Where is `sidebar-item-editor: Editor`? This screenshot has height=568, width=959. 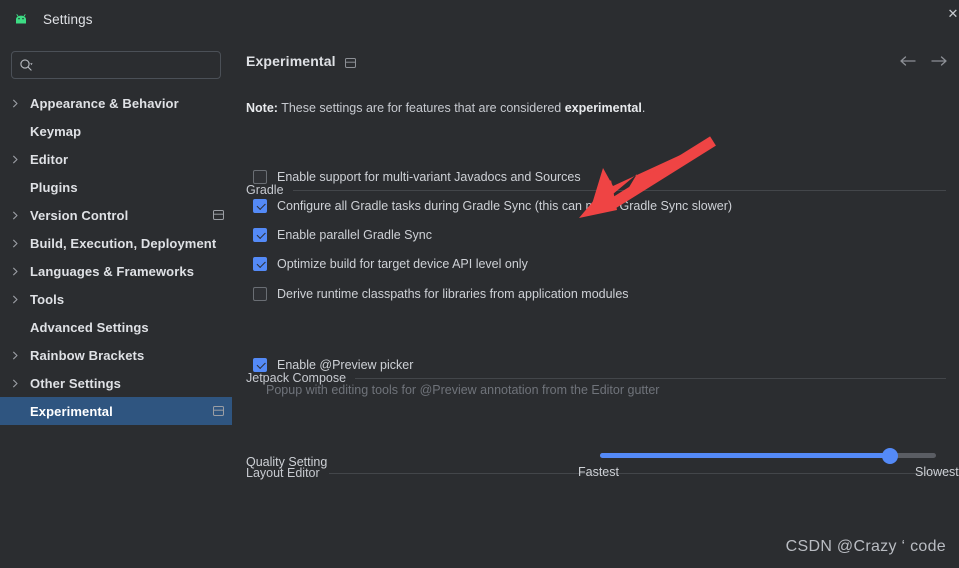
sidebar-item-editor: Editor is located at coordinates (116, 159).